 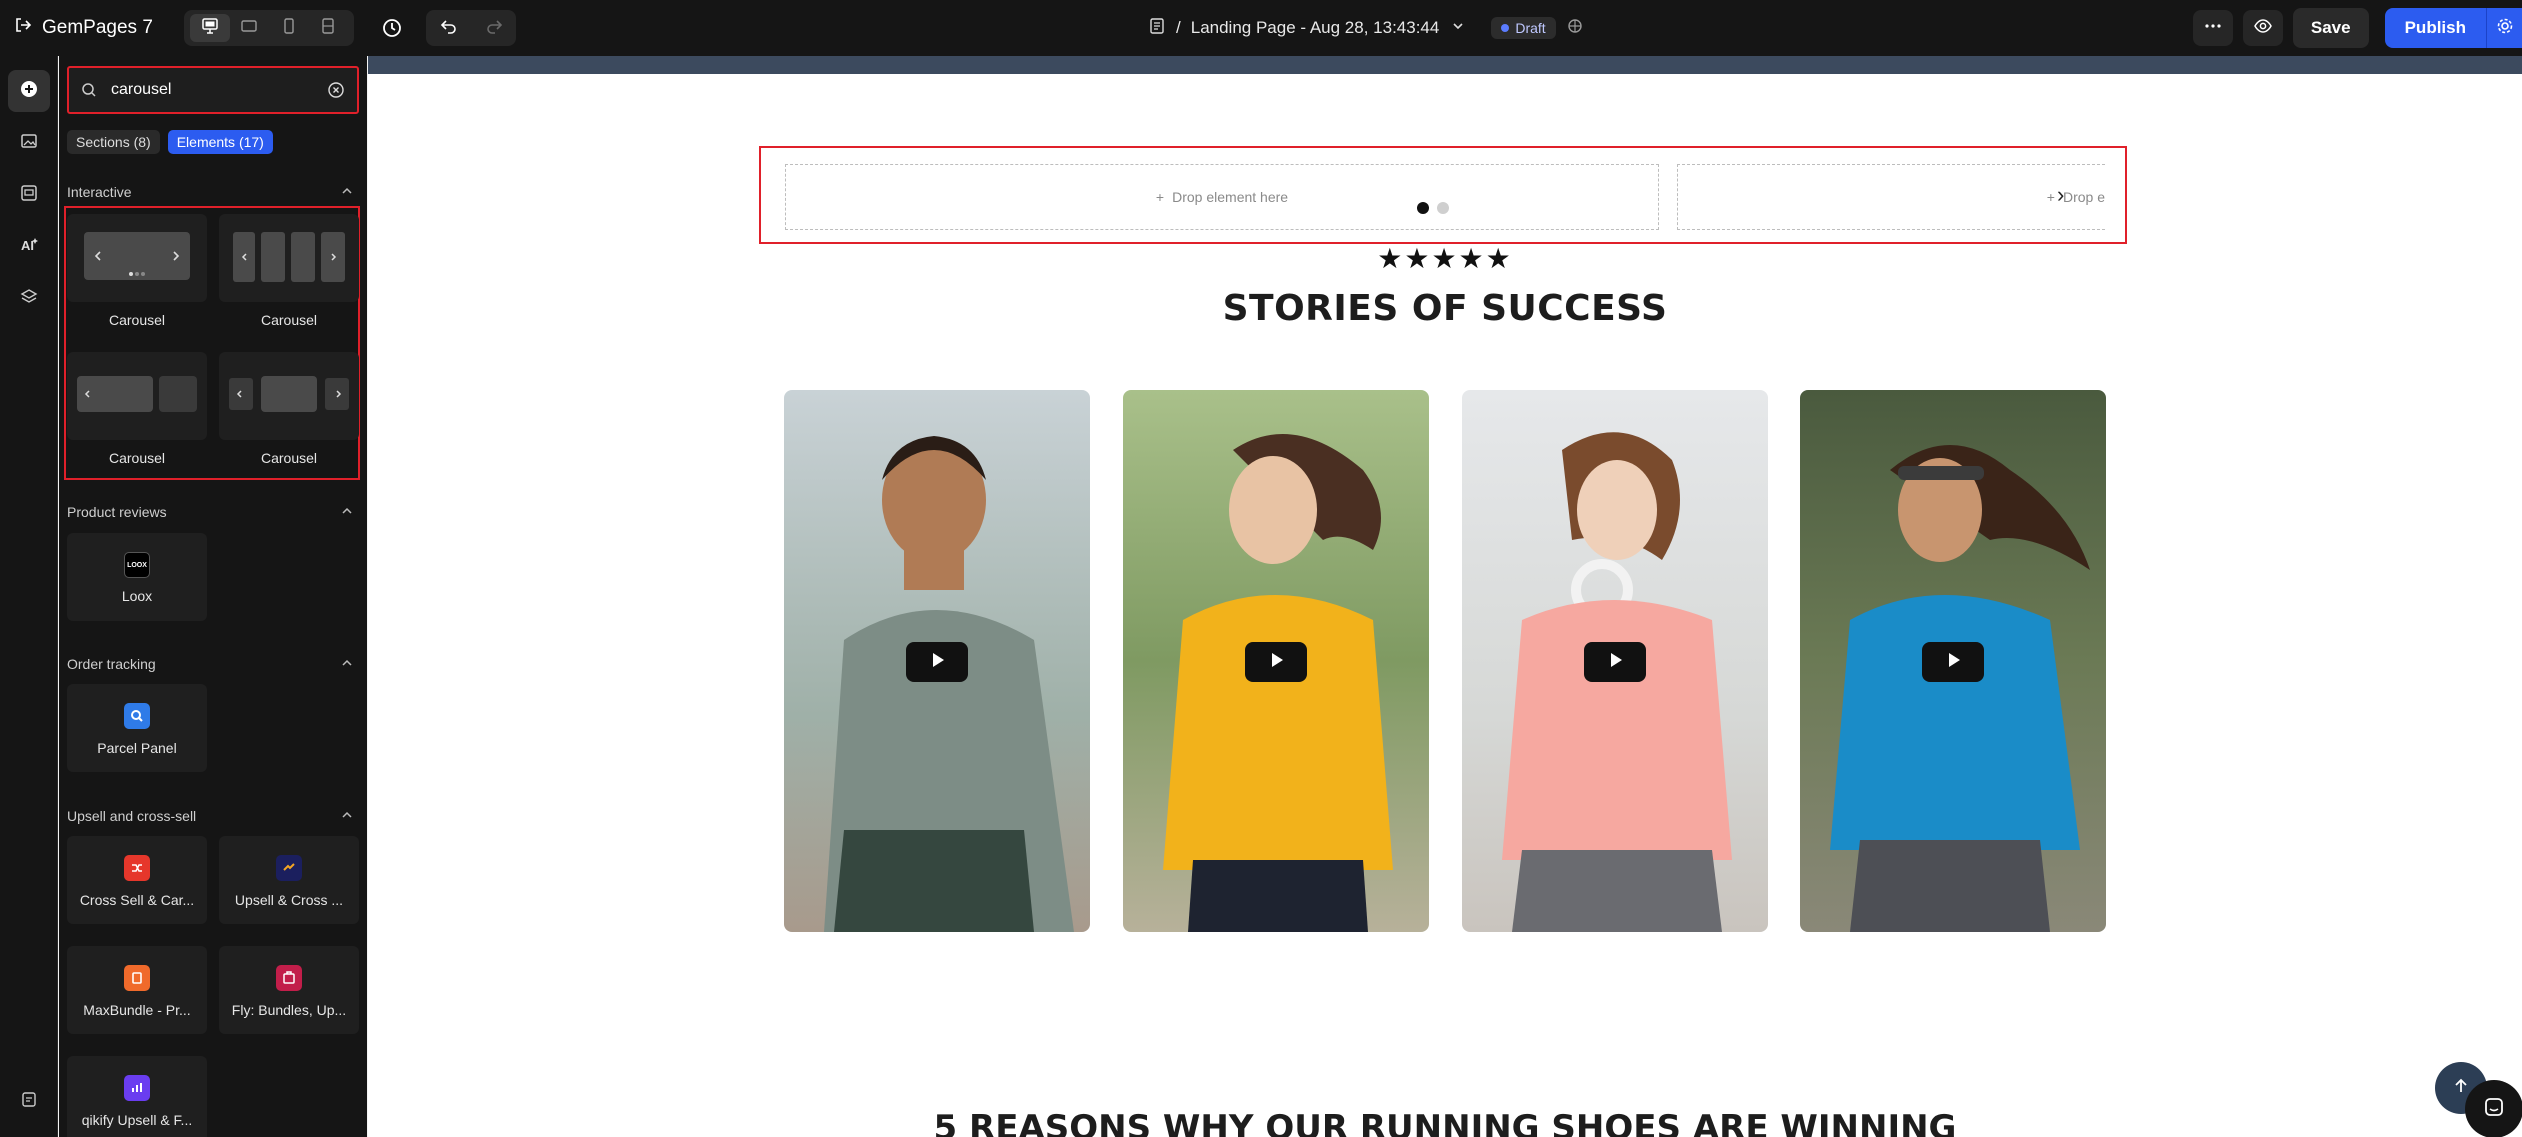 I want to click on publish-settings-icon, so click(x=1575, y=28).